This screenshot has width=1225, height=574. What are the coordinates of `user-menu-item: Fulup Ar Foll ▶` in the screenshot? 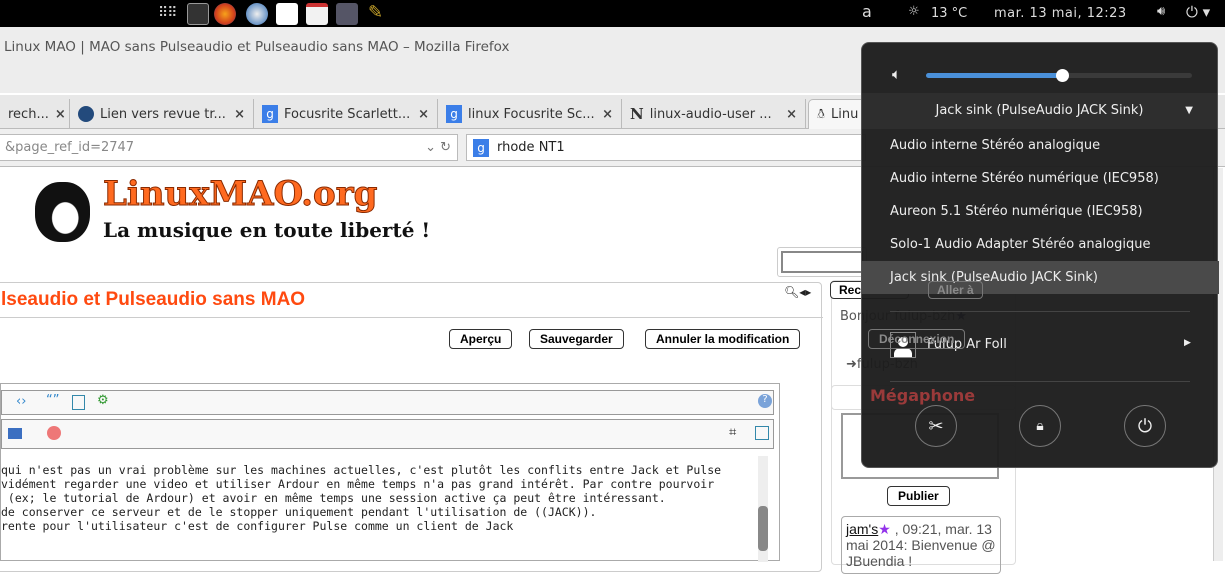 It's located at (1039, 346).